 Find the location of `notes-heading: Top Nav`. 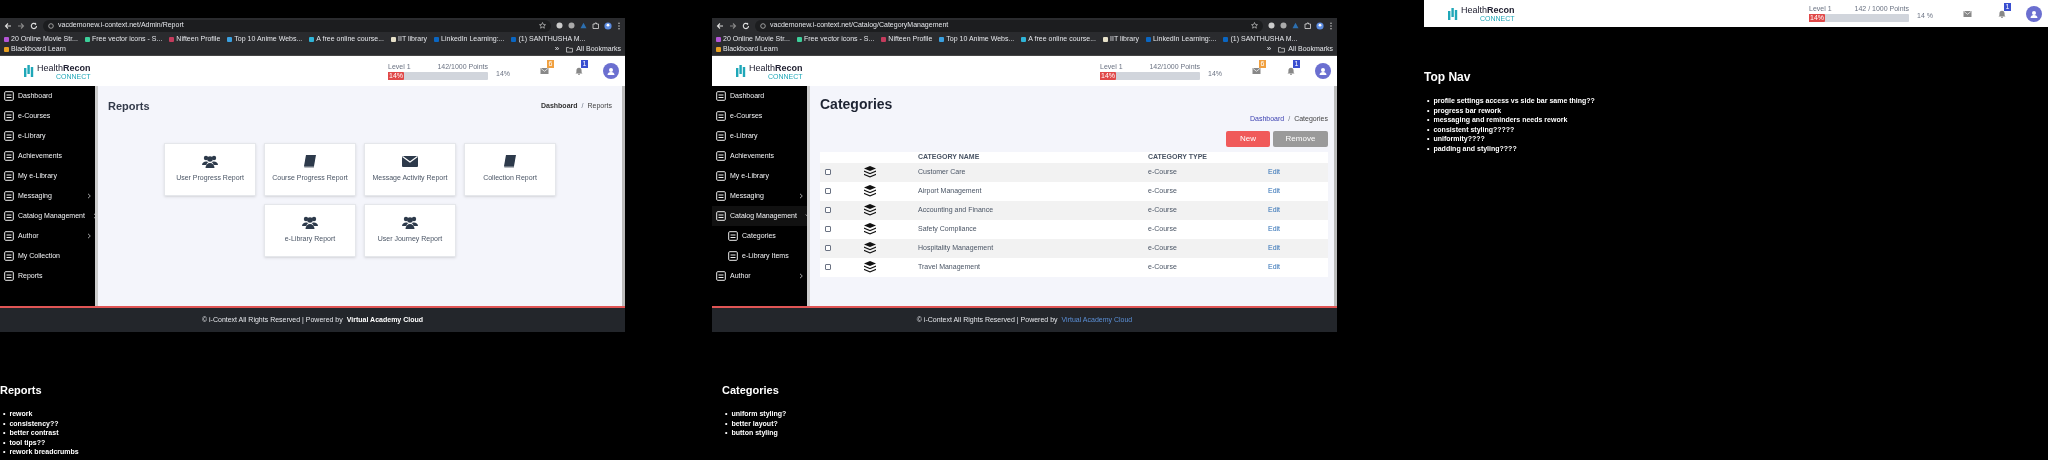

notes-heading: Top Nav is located at coordinates (1448, 77).